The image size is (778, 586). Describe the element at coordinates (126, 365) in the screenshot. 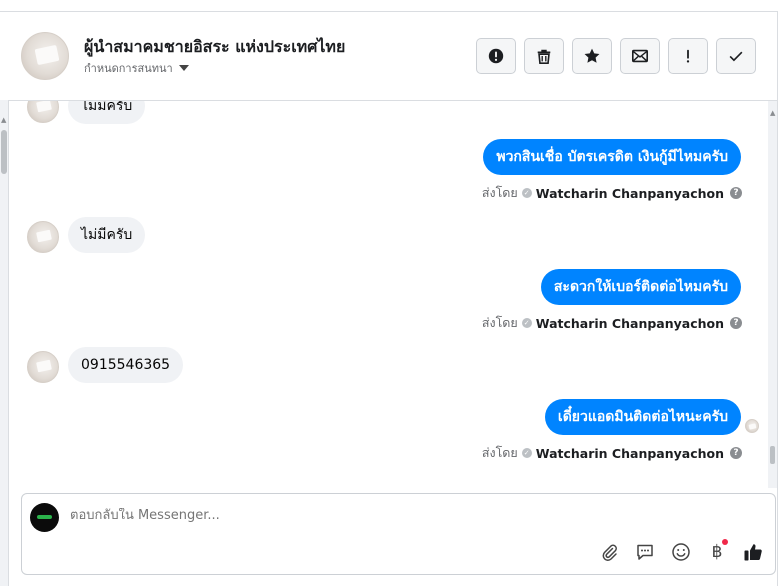

I see `incoming-message: 0915546365` at that location.